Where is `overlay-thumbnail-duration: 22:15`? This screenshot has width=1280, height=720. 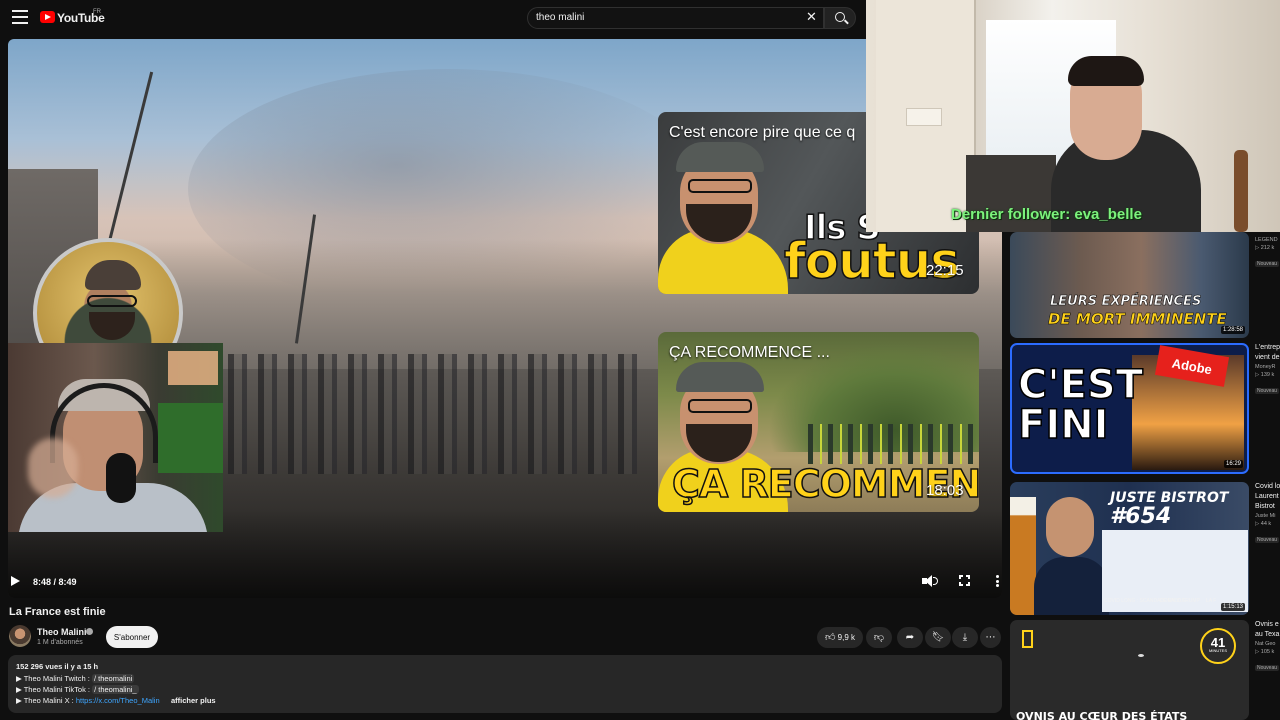 overlay-thumbnail-duration: 22:15 is located at coordinates (945, 270).